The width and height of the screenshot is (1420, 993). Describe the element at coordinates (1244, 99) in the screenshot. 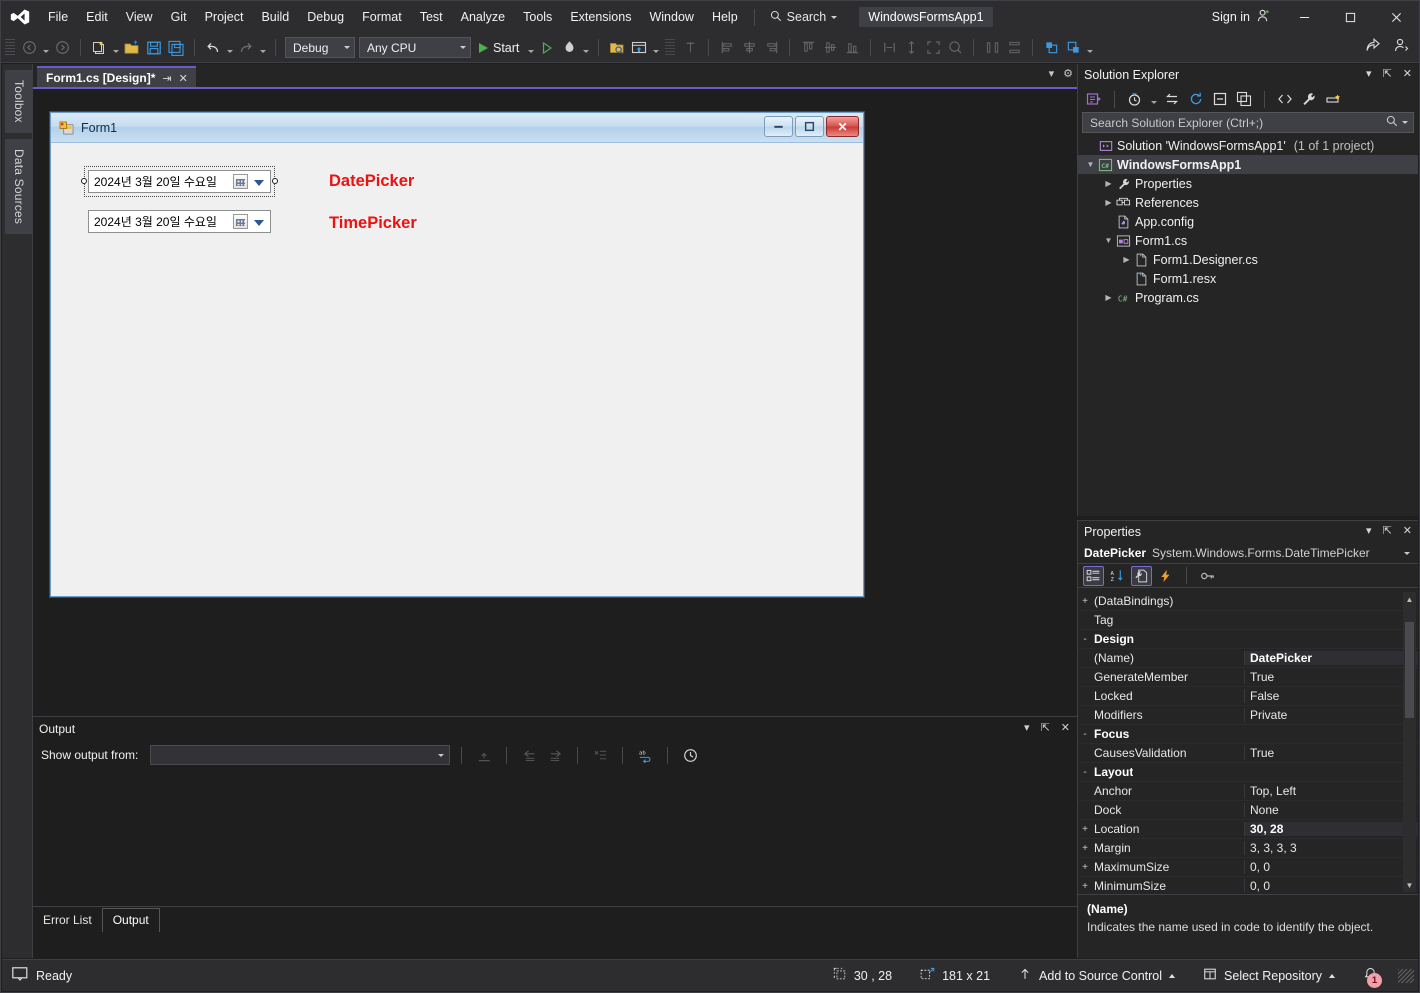

I see `show-all-files-button` at that location.